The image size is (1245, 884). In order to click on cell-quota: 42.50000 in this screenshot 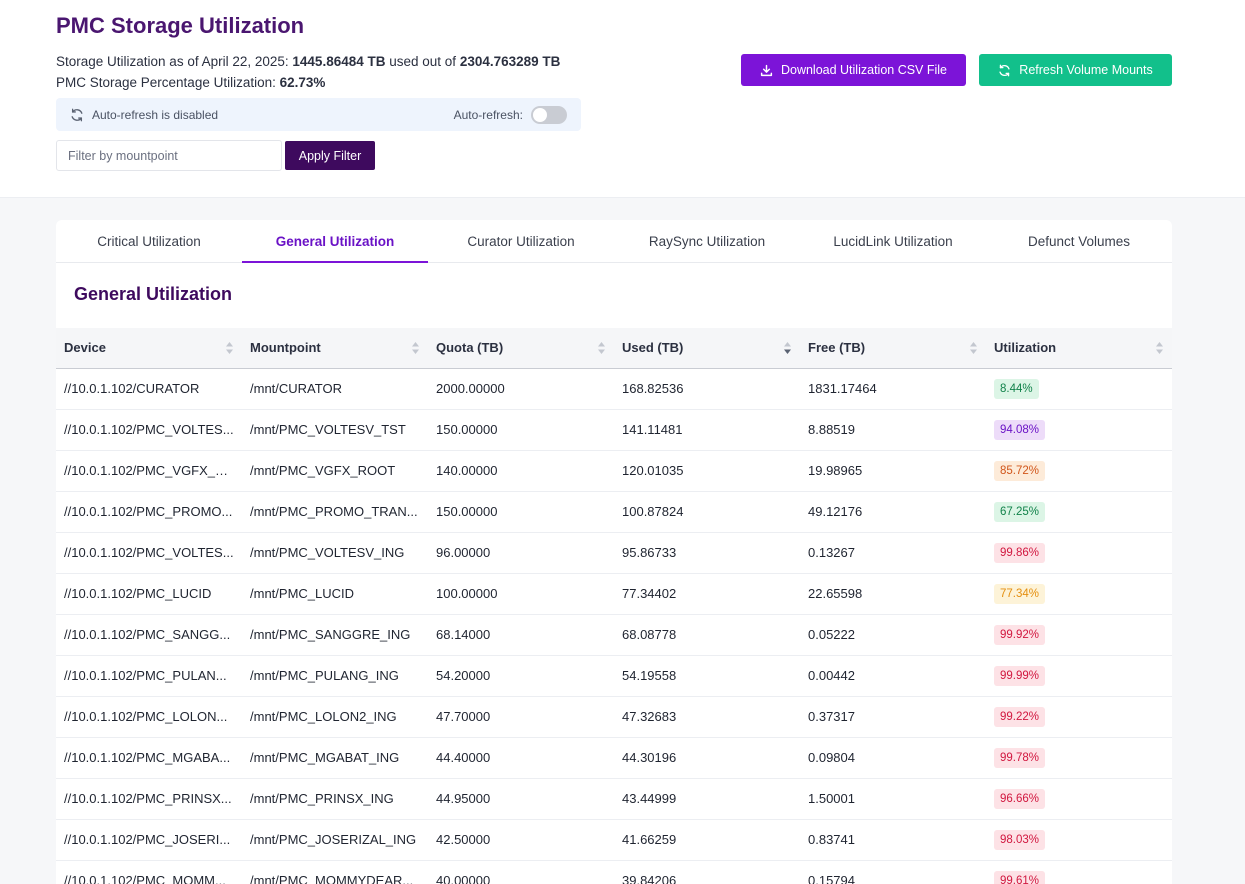, I will do `click(521, 840)`.